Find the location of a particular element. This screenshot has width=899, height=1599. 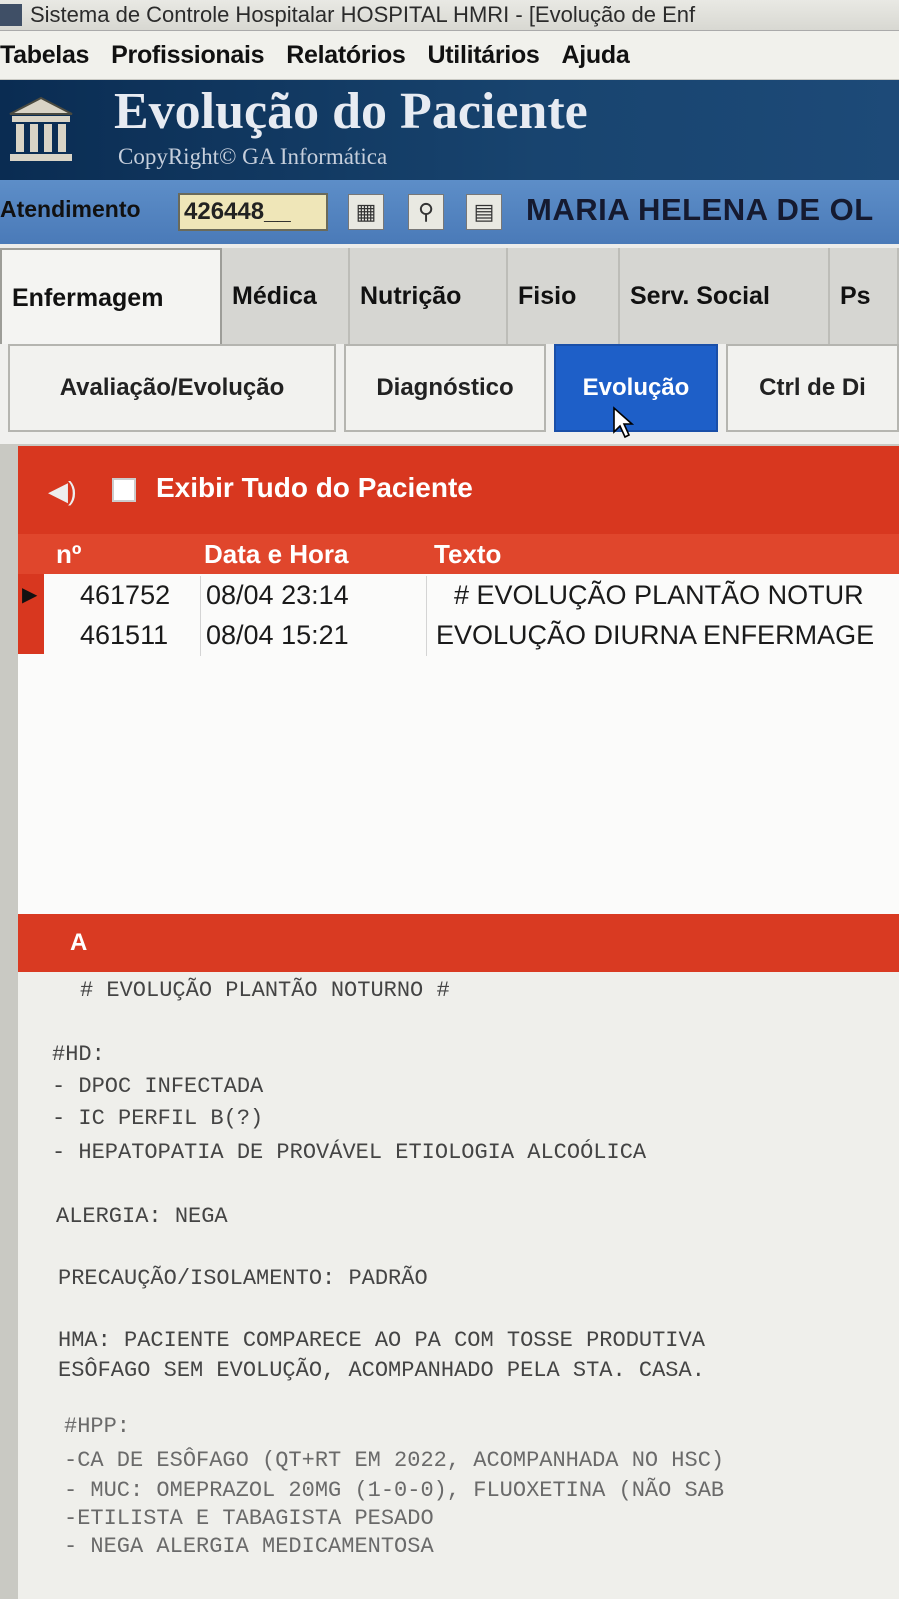

patient-name: MARIA HELENA DE OL is located at coordinates (700, 209).